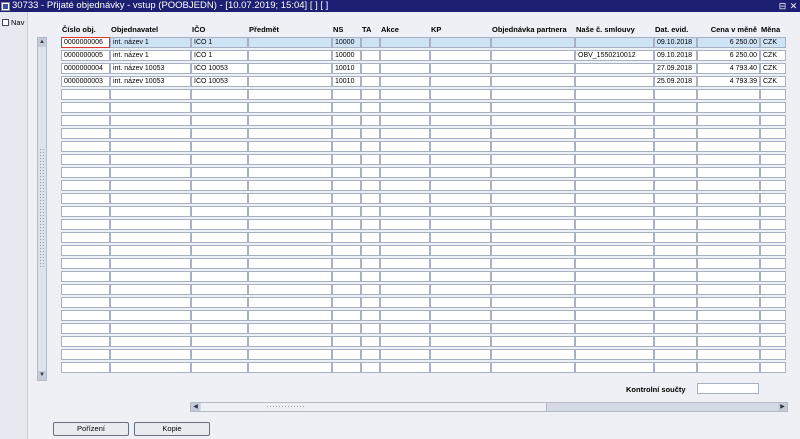  What do you see at coordinates (42, 42) in the screenshot?
I see `scroll-up-icon: ▲` at bounding box center [42, 42].